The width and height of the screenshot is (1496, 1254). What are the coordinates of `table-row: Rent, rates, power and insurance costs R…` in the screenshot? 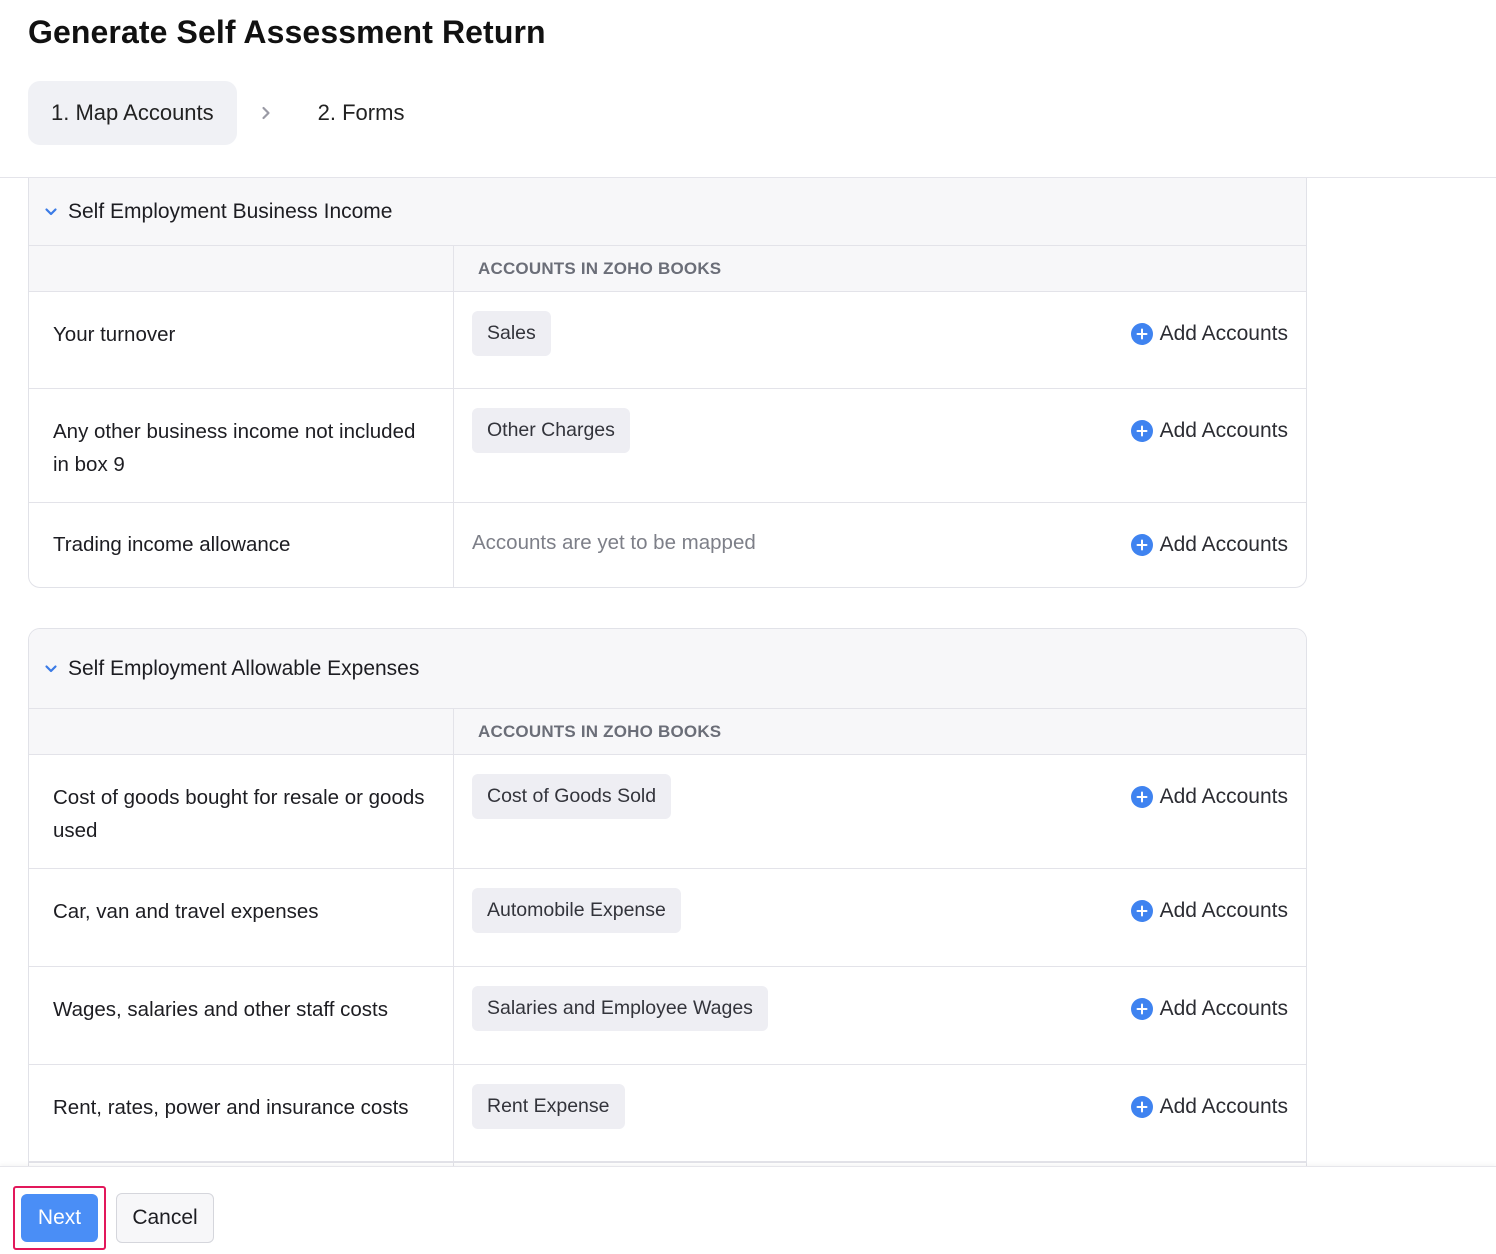 It's located at (667, 1113).